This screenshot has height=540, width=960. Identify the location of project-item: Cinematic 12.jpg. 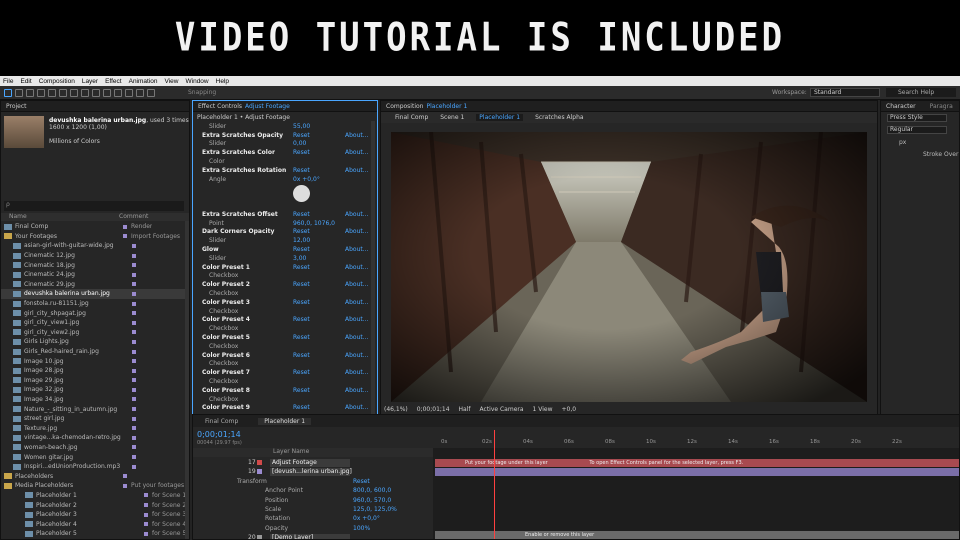
(95, 256).